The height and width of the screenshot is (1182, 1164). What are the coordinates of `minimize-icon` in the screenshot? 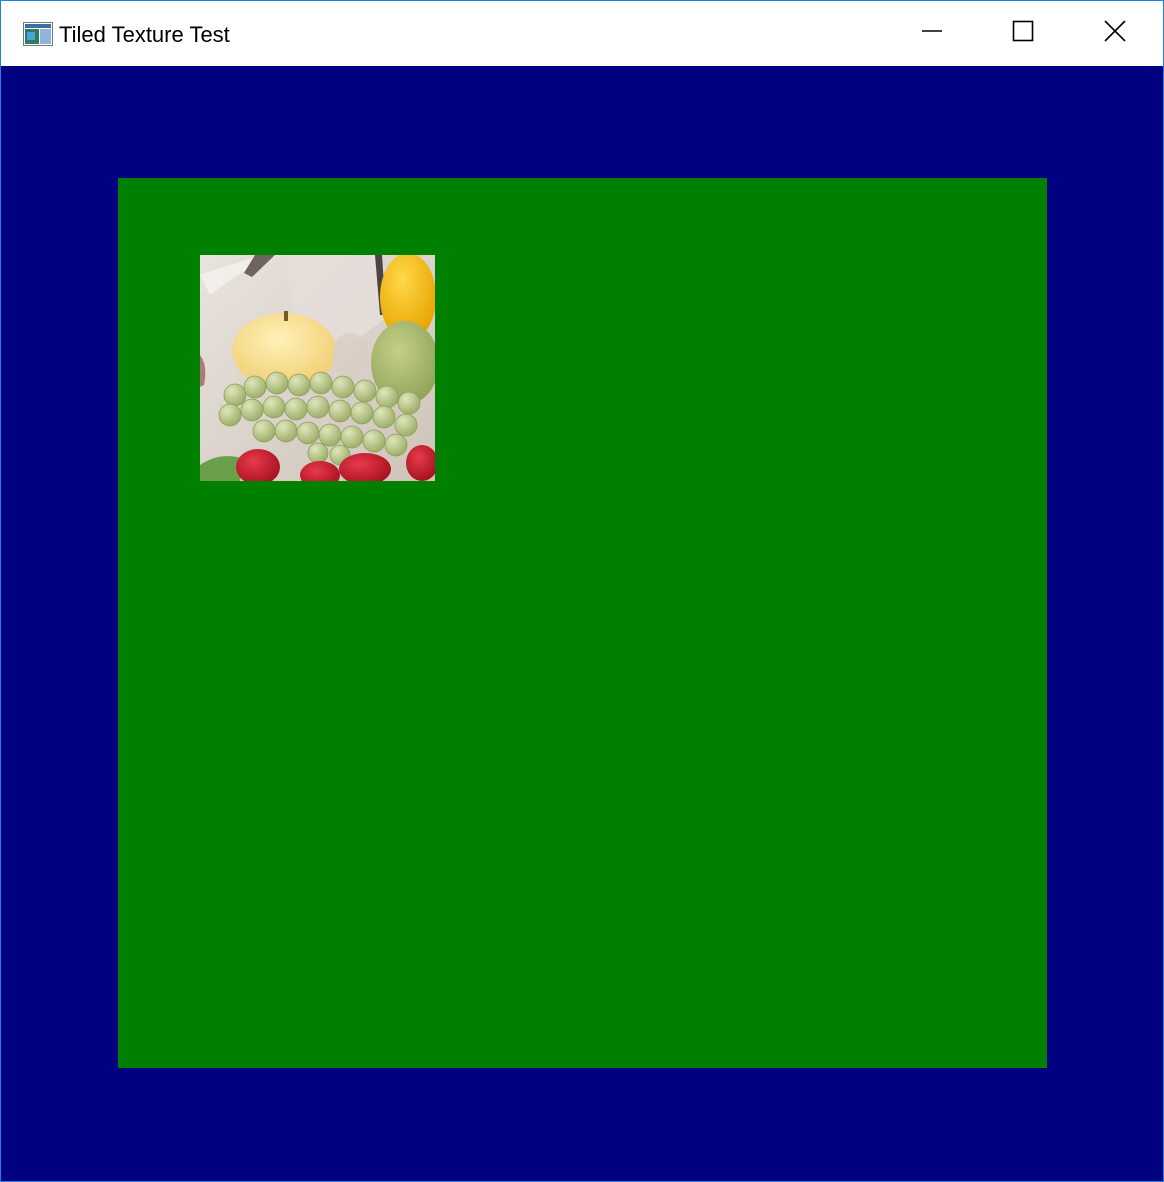 It's located at (932, 33).